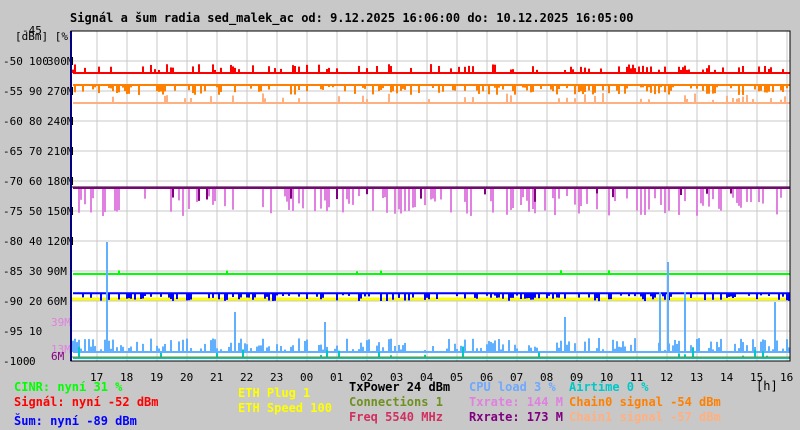  I want to click on x-tick: 05, so click(456, 377).